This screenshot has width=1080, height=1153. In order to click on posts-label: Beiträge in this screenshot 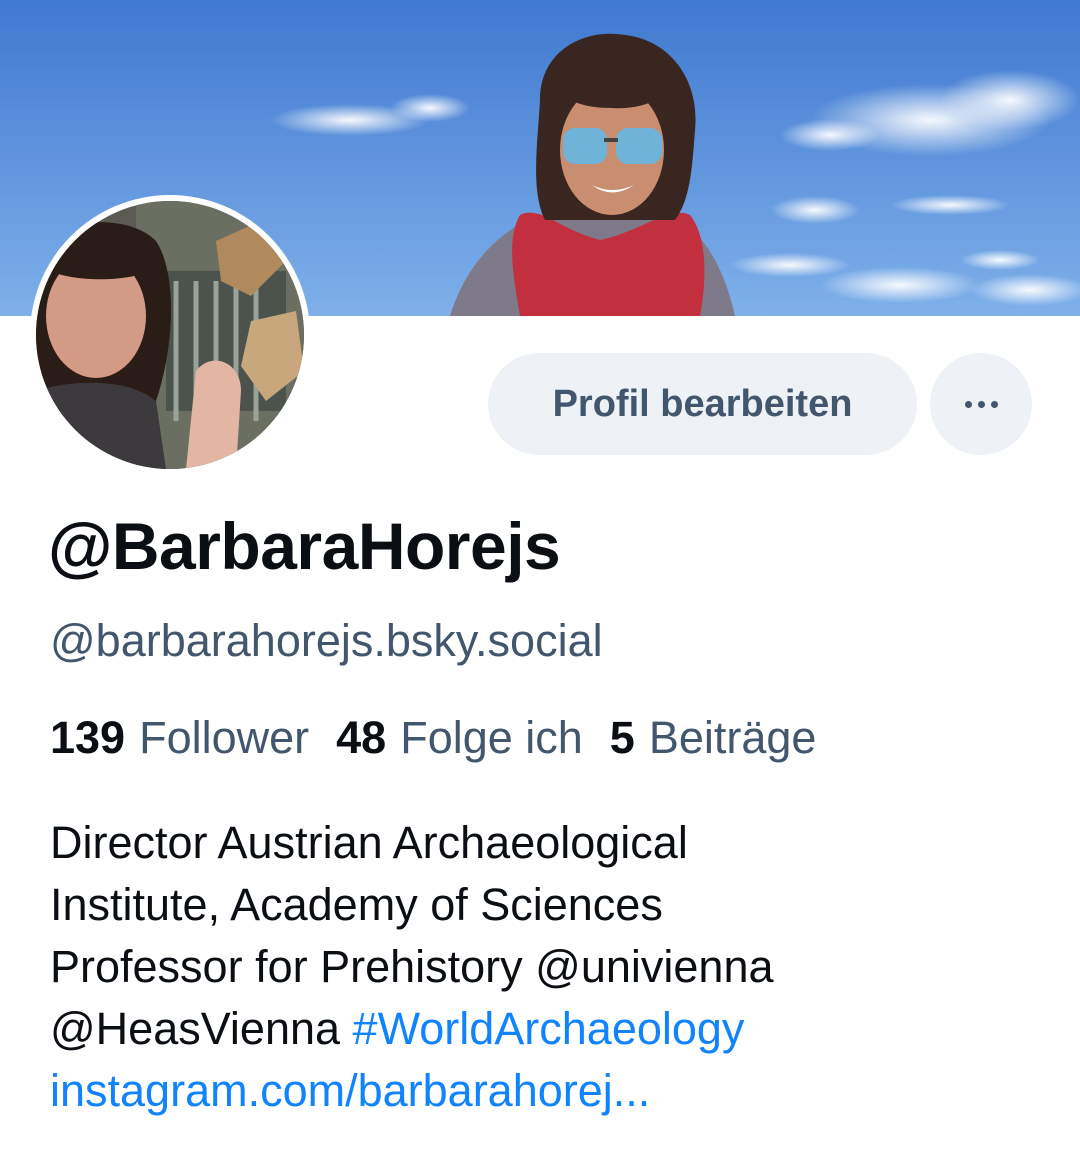, I will do `click(732, 737)`.